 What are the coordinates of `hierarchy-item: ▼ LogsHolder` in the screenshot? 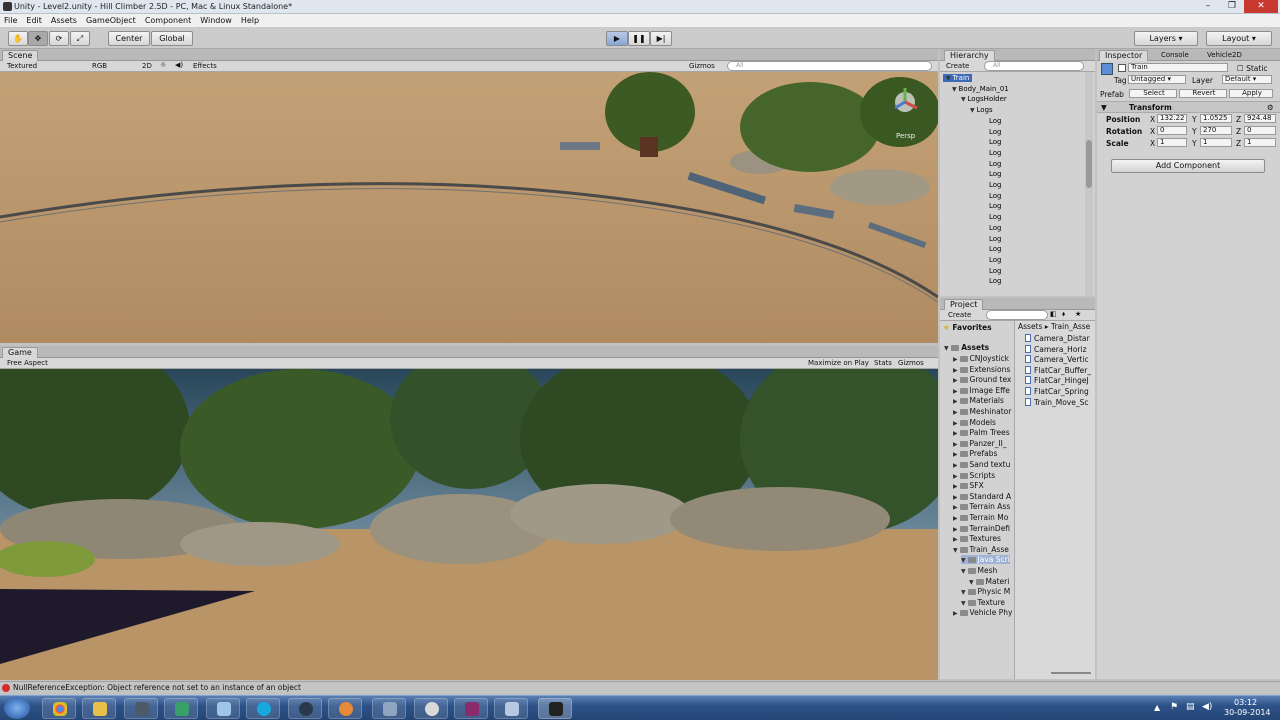 It's located at (984, 99).